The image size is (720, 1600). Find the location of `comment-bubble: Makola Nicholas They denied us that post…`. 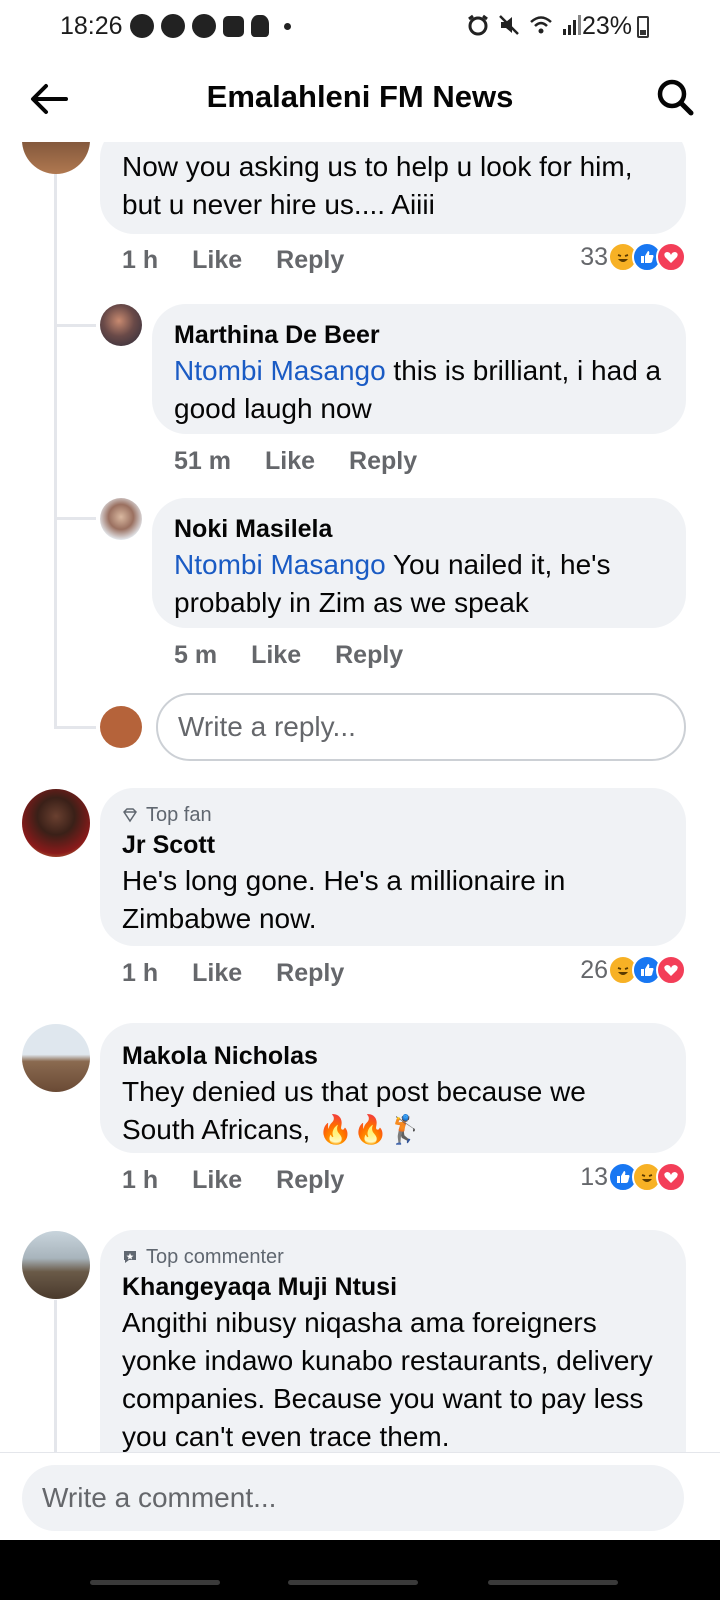

comment-bubble: Makola Nicholas They denied us that post… is located at coordinates (393, 1088).